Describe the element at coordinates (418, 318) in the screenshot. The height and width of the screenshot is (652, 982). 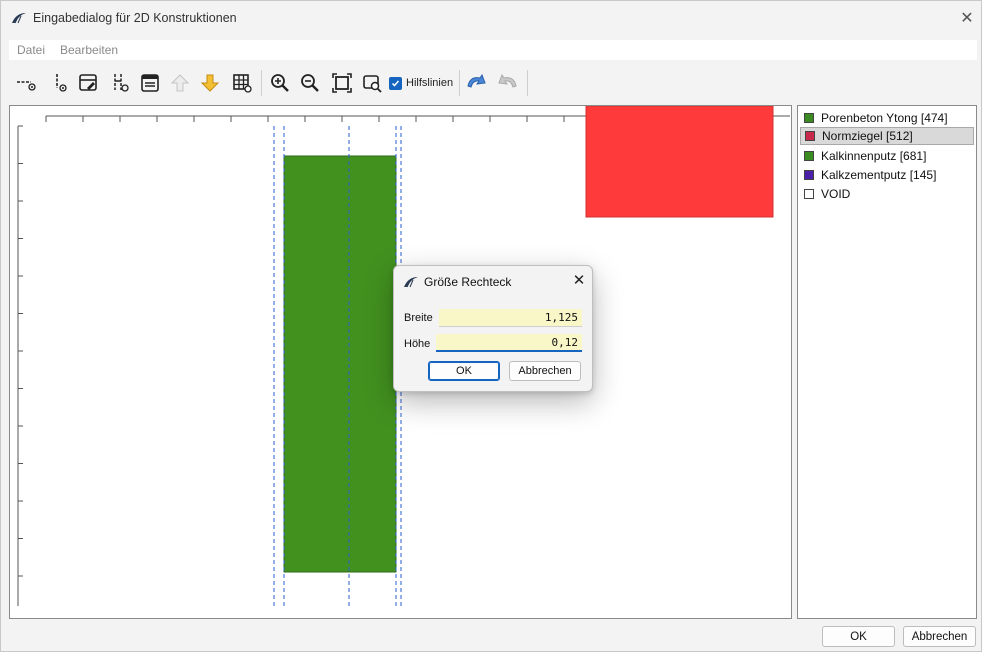
I see `breite-label: Breite` at that location.